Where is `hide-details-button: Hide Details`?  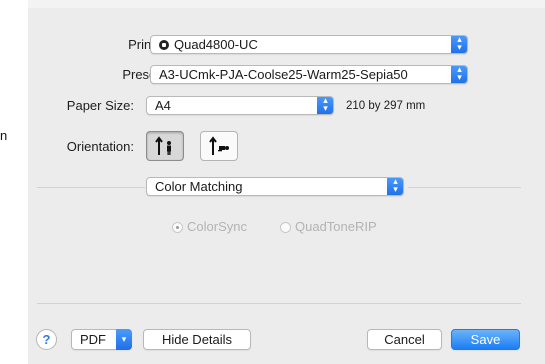
hide-details-button: Hide Details is located at coordinates (197, 339).